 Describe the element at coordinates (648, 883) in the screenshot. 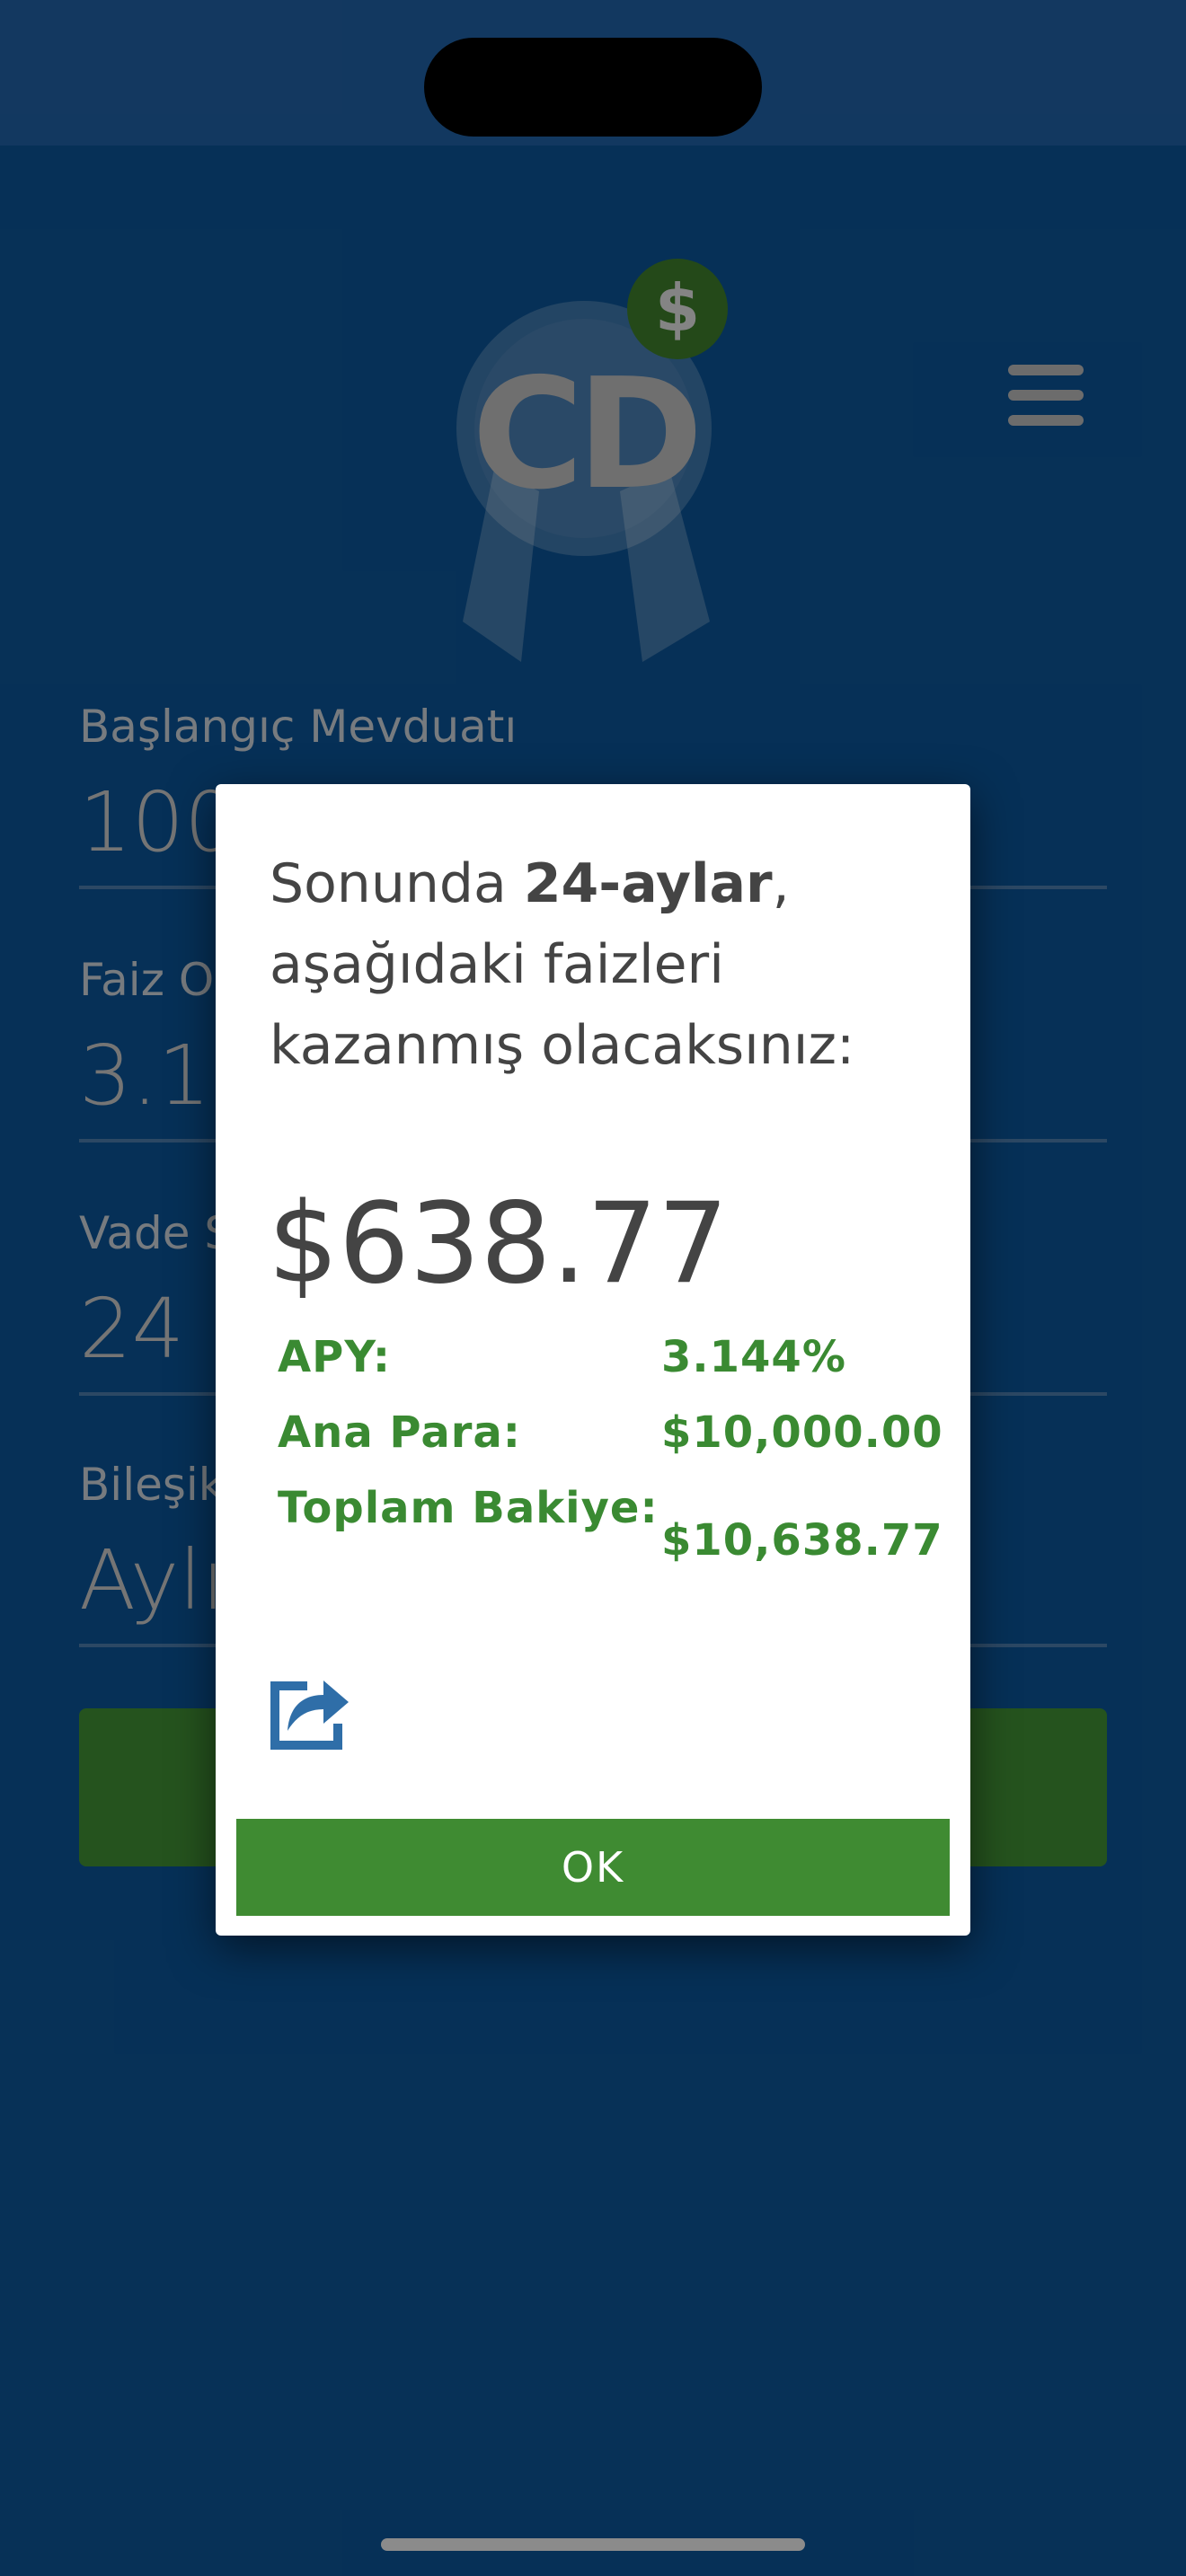

I see `term-highlight: 24-aylar` at that location.